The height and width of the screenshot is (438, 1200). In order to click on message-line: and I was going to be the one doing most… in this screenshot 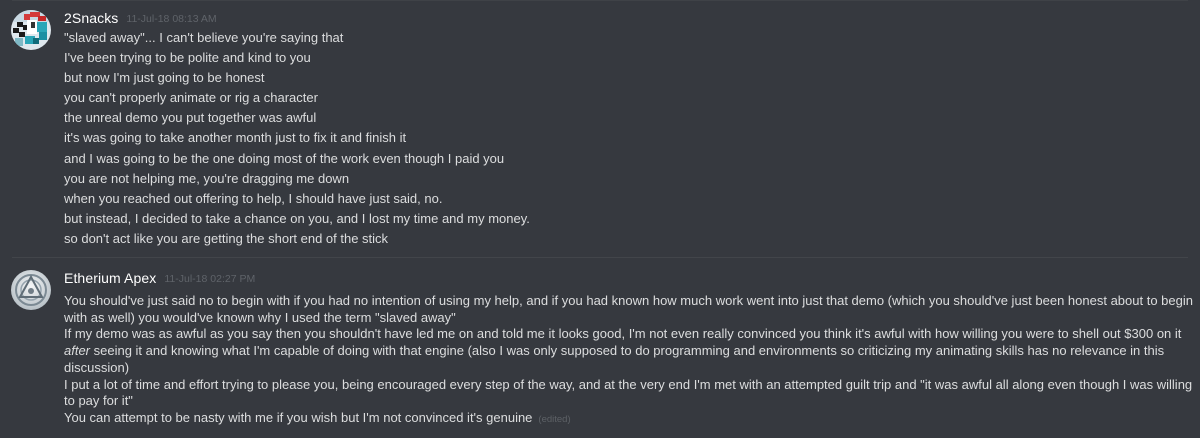, I will do `click(284, 158)`.